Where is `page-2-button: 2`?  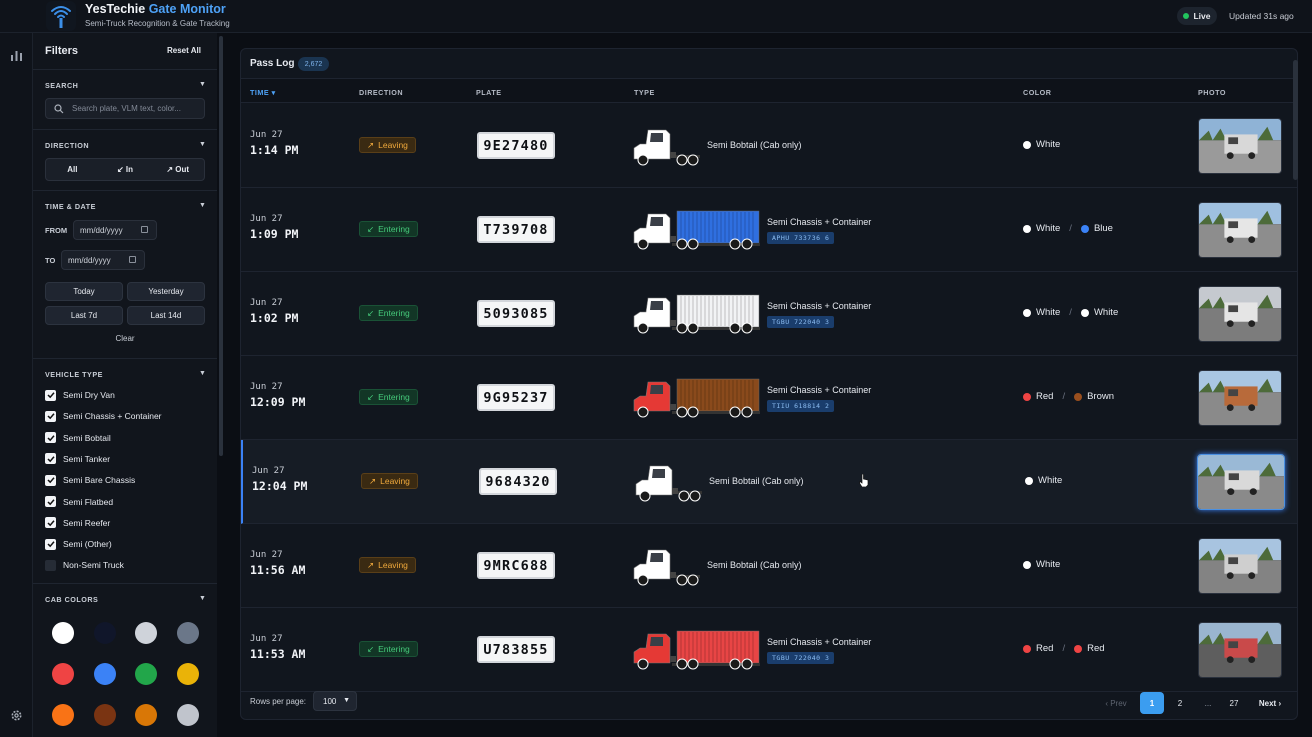 page-2-button: 2 is located at coordinates (1180, 703).